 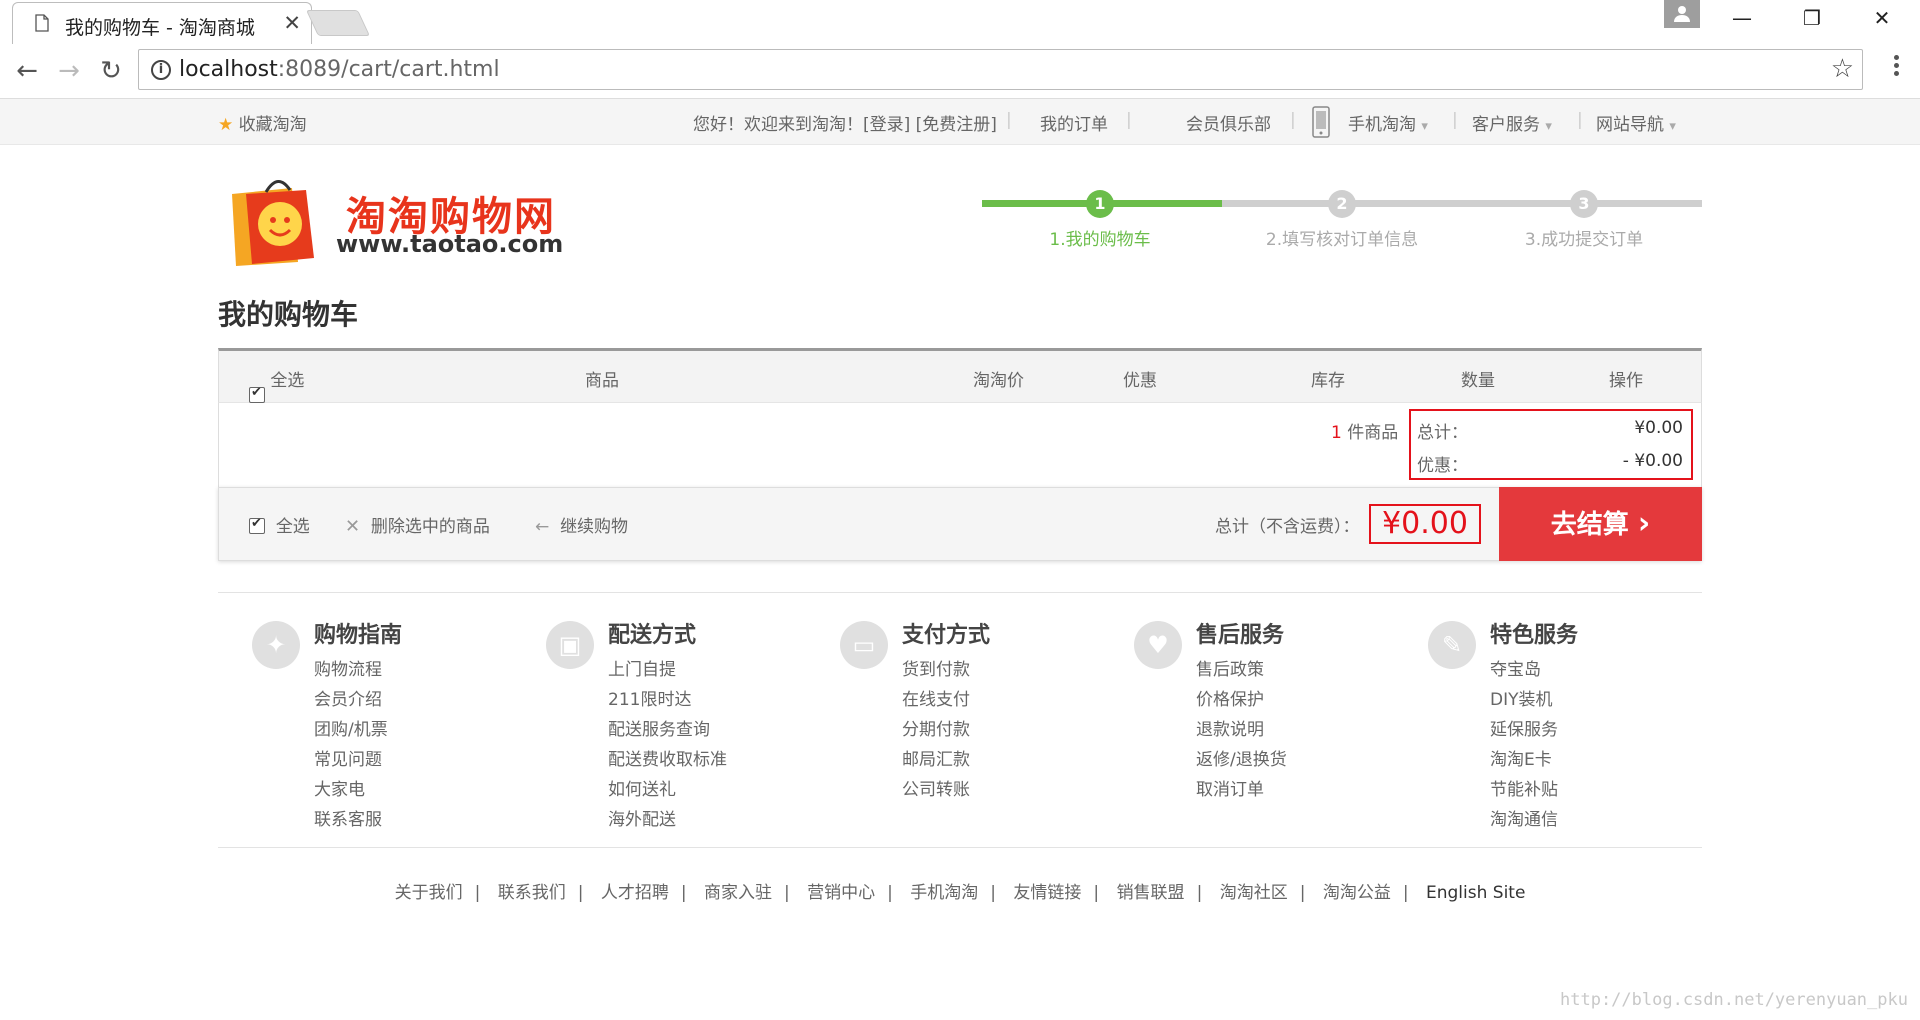 I want to click on bottom-link: 营销中心, so click(x=841, y=893).